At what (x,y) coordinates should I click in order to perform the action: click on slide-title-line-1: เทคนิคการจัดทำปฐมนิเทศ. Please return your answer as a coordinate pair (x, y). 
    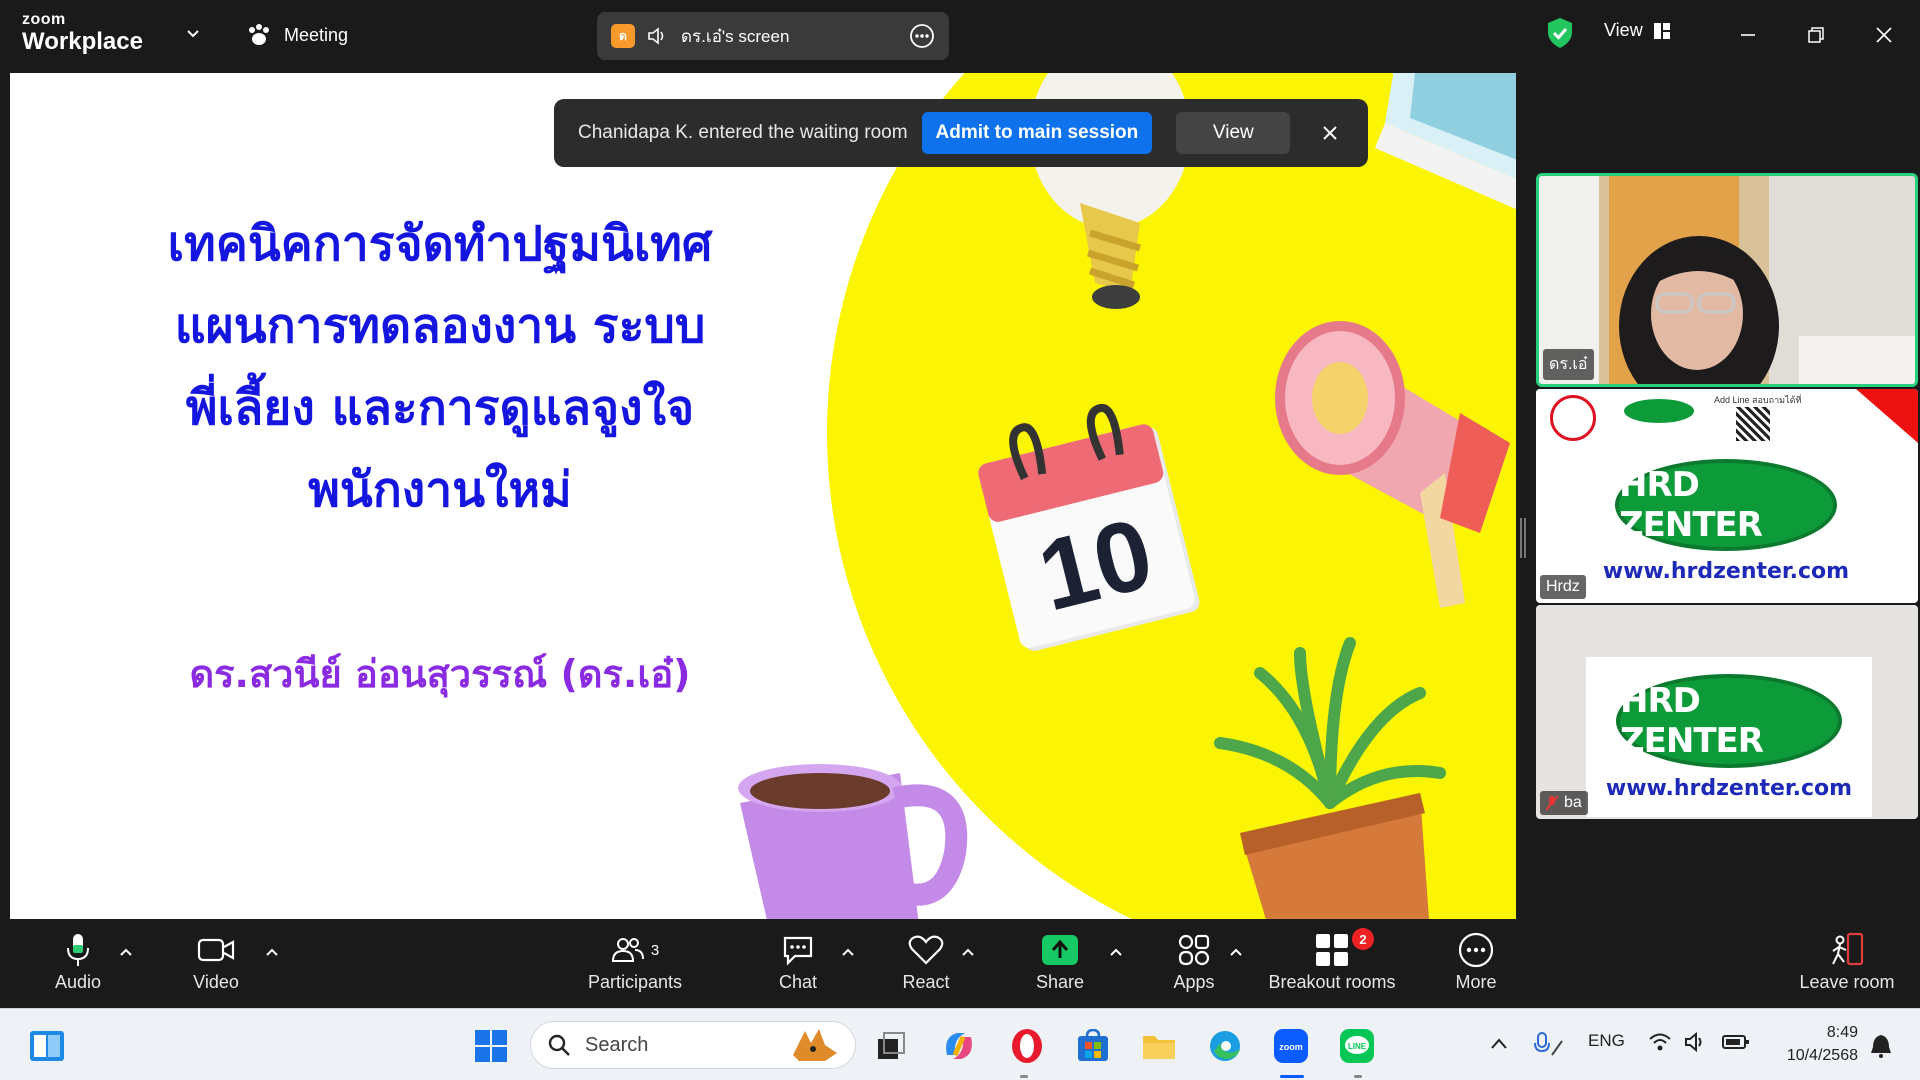
    Looking at the image, I should click on (440, 244).